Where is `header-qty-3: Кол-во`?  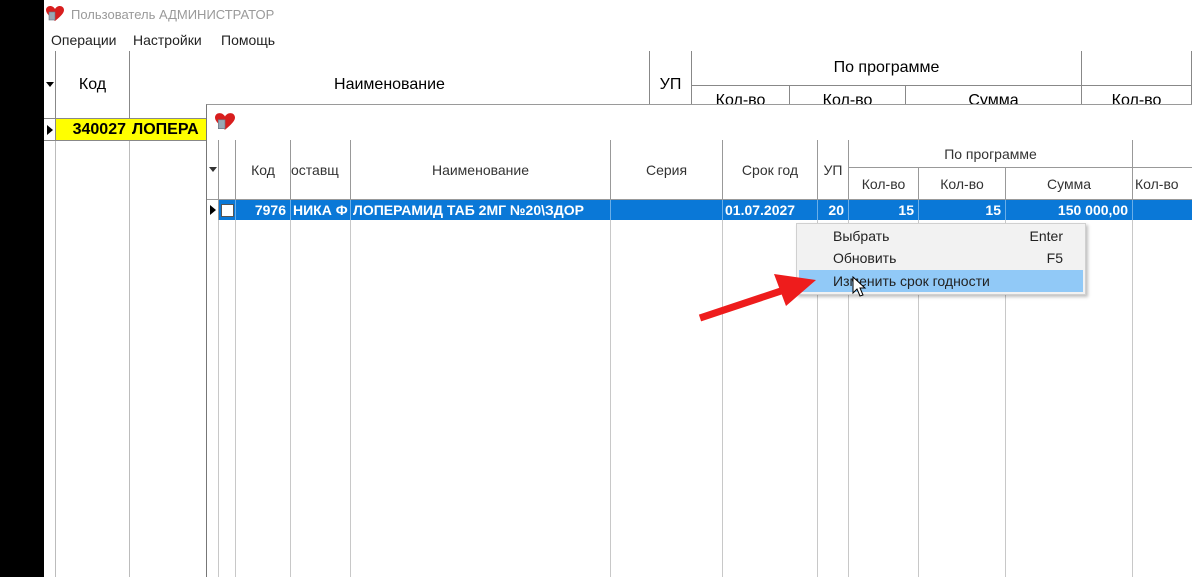
header-qty-3: Кол-во is located at coordinates (1162, 184).